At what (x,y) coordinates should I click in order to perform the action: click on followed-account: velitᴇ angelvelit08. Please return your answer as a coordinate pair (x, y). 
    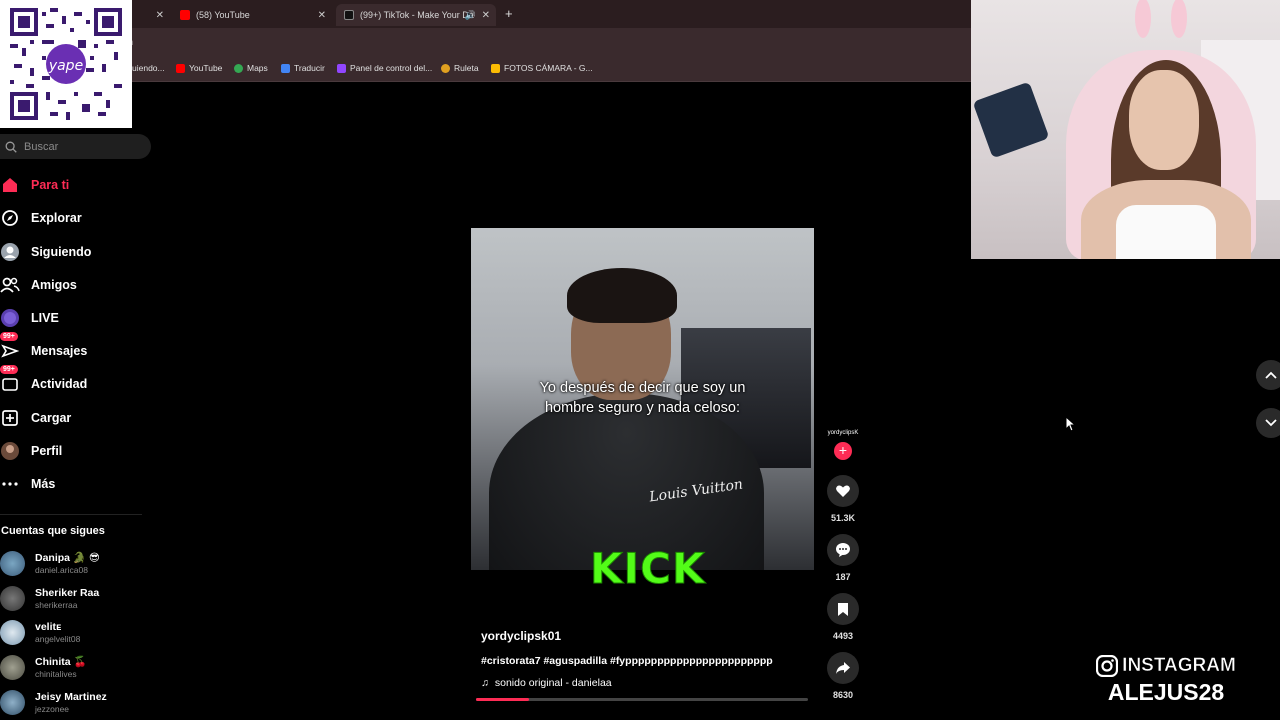
    Looking at the image, I should click on (40, 632).